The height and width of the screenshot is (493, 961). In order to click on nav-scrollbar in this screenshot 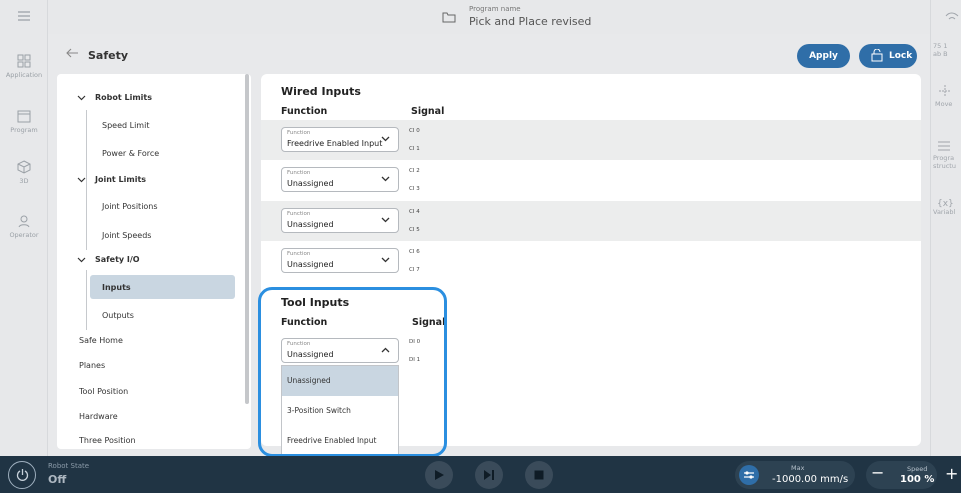, I will do `click(247, 239)`.